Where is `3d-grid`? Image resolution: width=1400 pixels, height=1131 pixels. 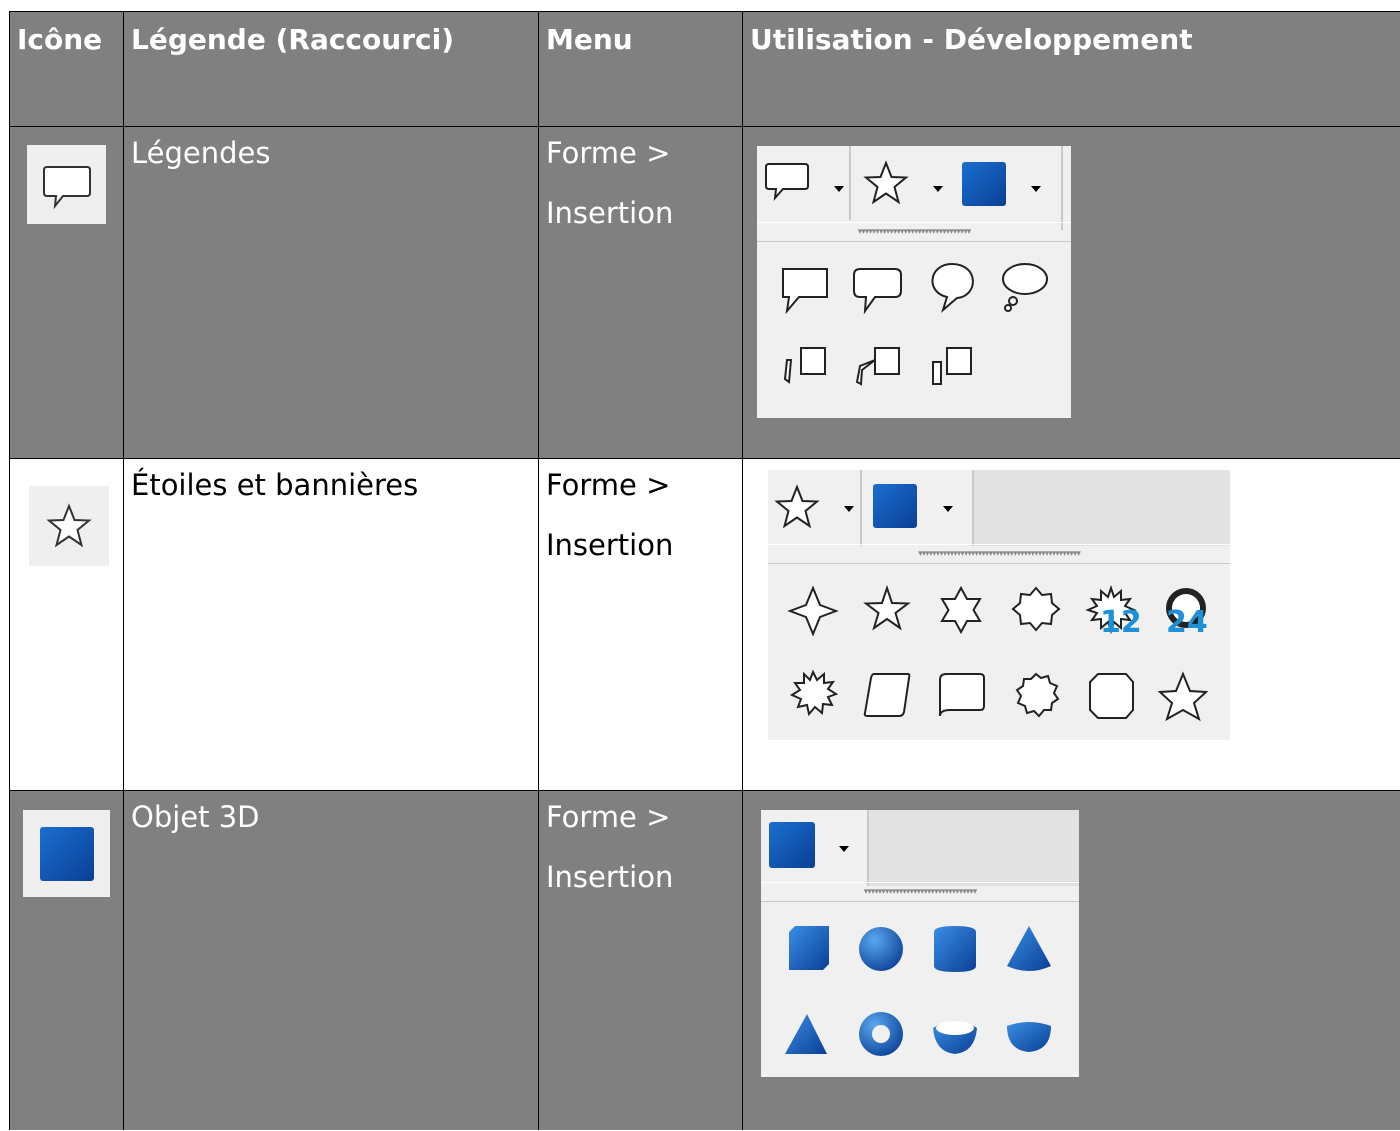
3d-grid is located at coordinates (918, 991).